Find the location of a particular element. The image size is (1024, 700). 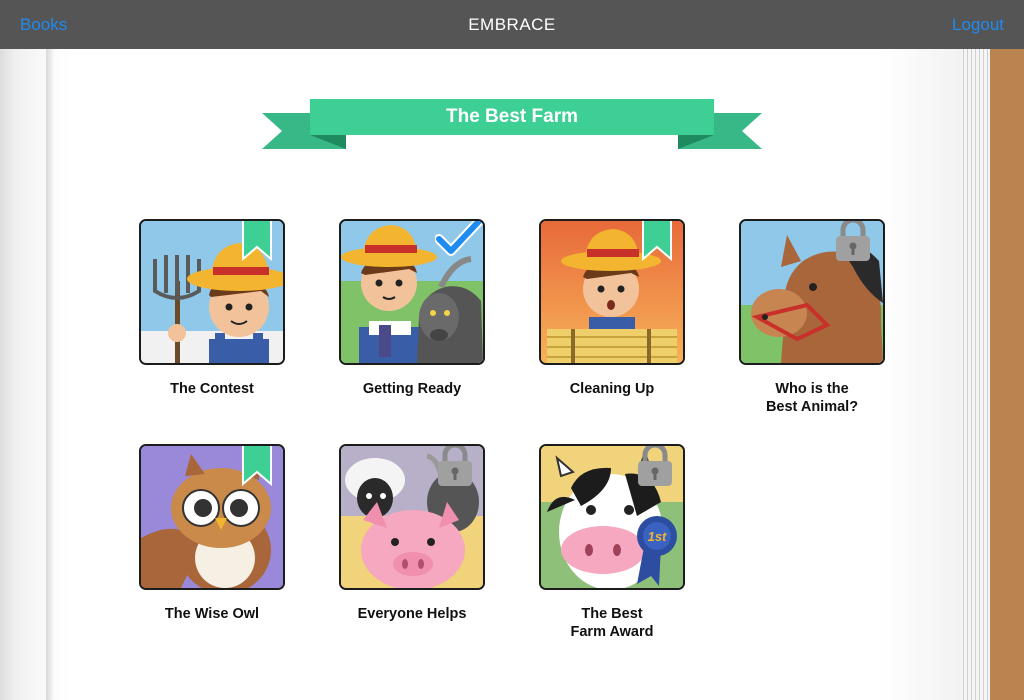

chapter-tile-the-wise-owl: The Wise Owl is located at coordinates (212, 534).